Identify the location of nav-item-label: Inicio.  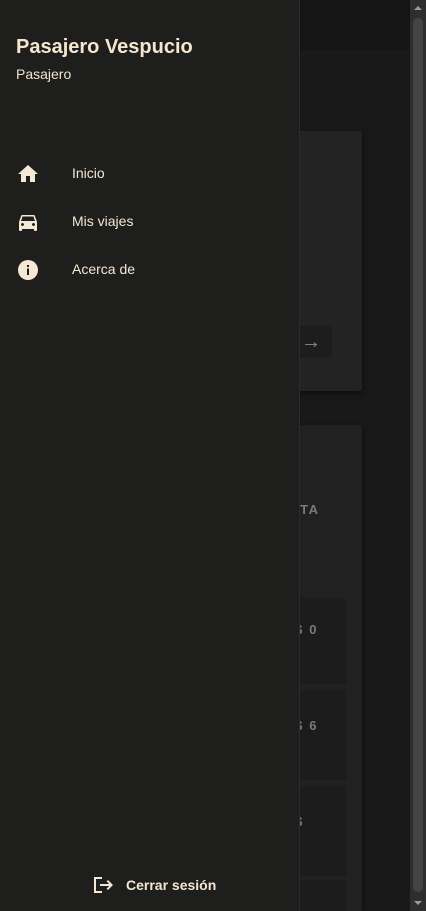
(88, 173).